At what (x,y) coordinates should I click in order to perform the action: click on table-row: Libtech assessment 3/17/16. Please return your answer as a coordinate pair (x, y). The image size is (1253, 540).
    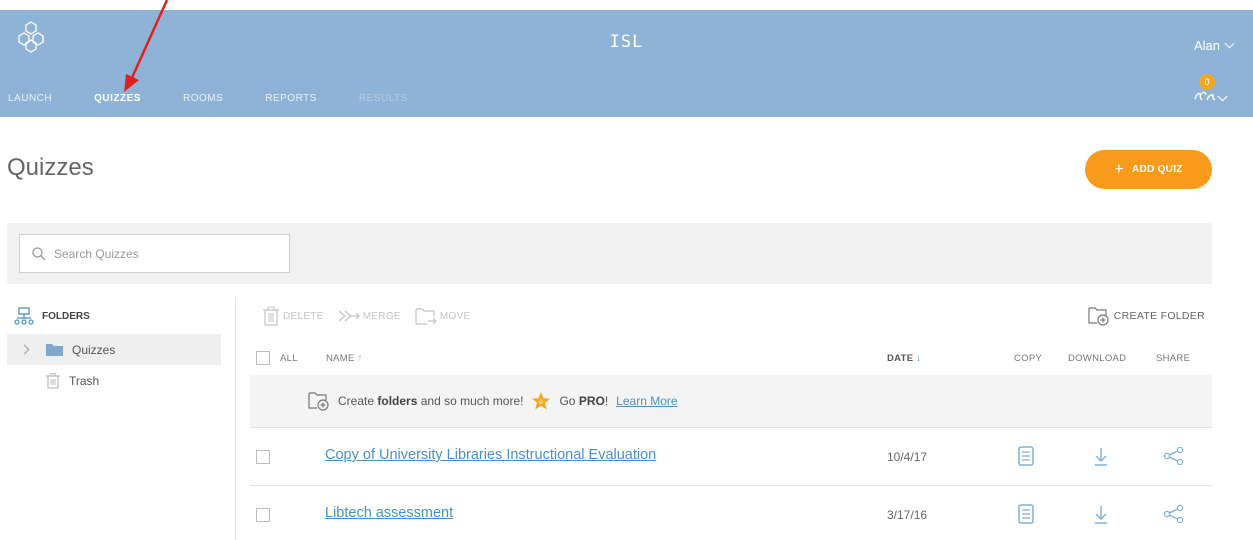
    Looking at the image, I should click on (731, 513).